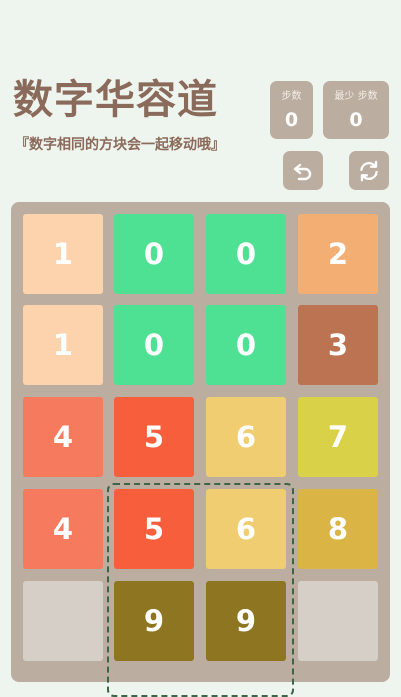 The height and width of the screenshot is (697, 401). What do you see at coordinates (338, 437) in the screenshot?
I see `tile-7: 7` at bounding box center [338, 437].